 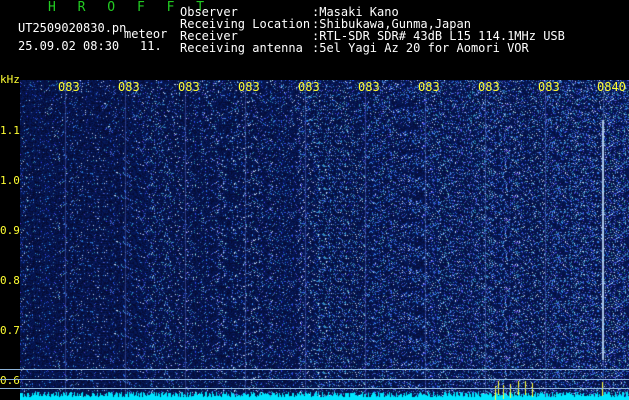 I want to click on y-tick-0-9: 0.9, so click(x=10, y=230).